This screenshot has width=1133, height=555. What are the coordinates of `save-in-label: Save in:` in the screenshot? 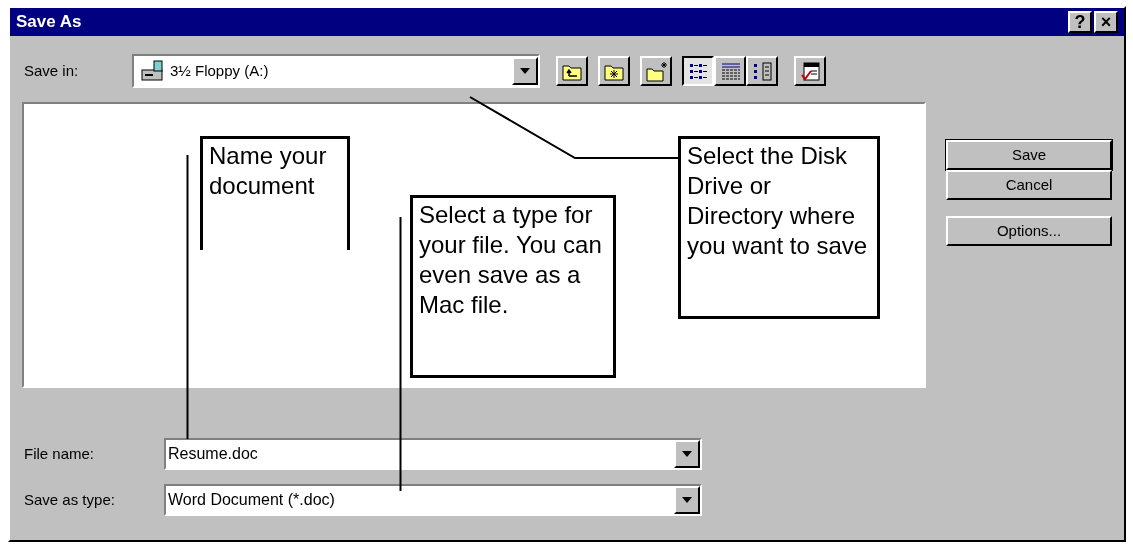 It's located at (52, 70).